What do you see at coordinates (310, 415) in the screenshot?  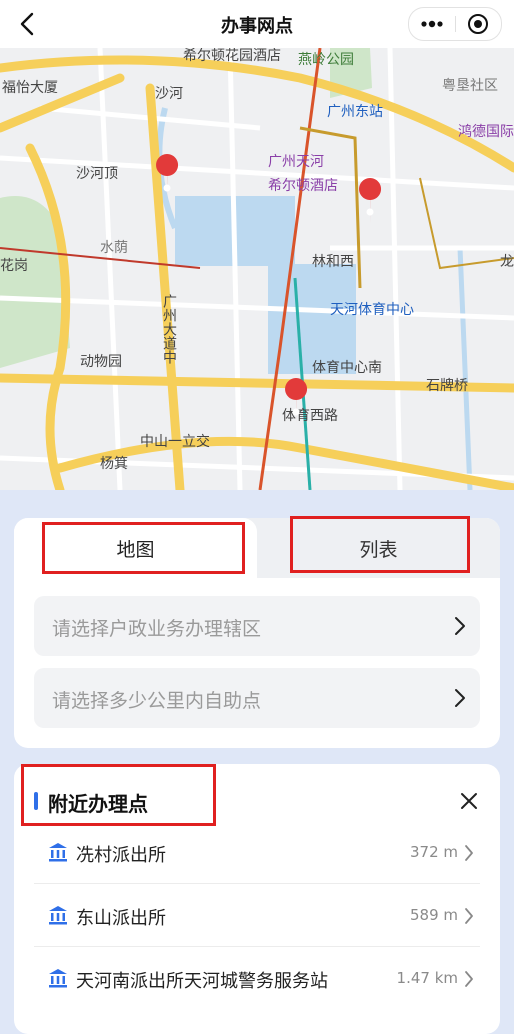 I see `map-label-tiyu-xilu: 体育西路` at bounding box center [310, 415].